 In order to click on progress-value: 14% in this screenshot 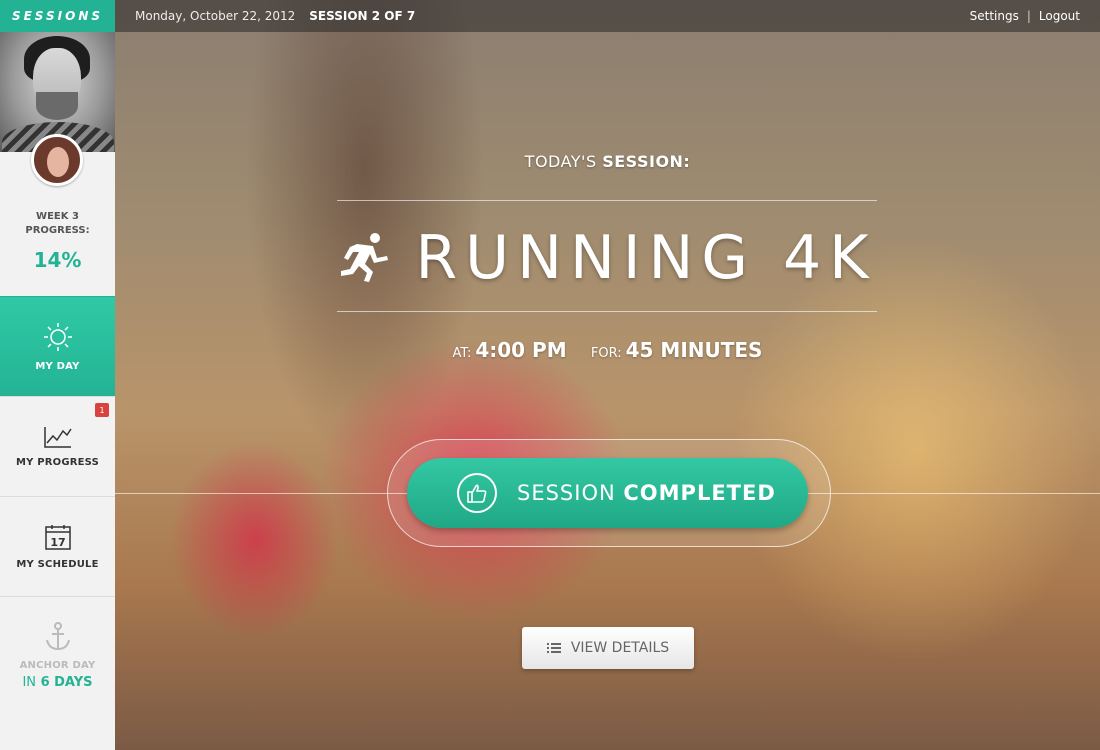, I will do `click(57, 260)`.